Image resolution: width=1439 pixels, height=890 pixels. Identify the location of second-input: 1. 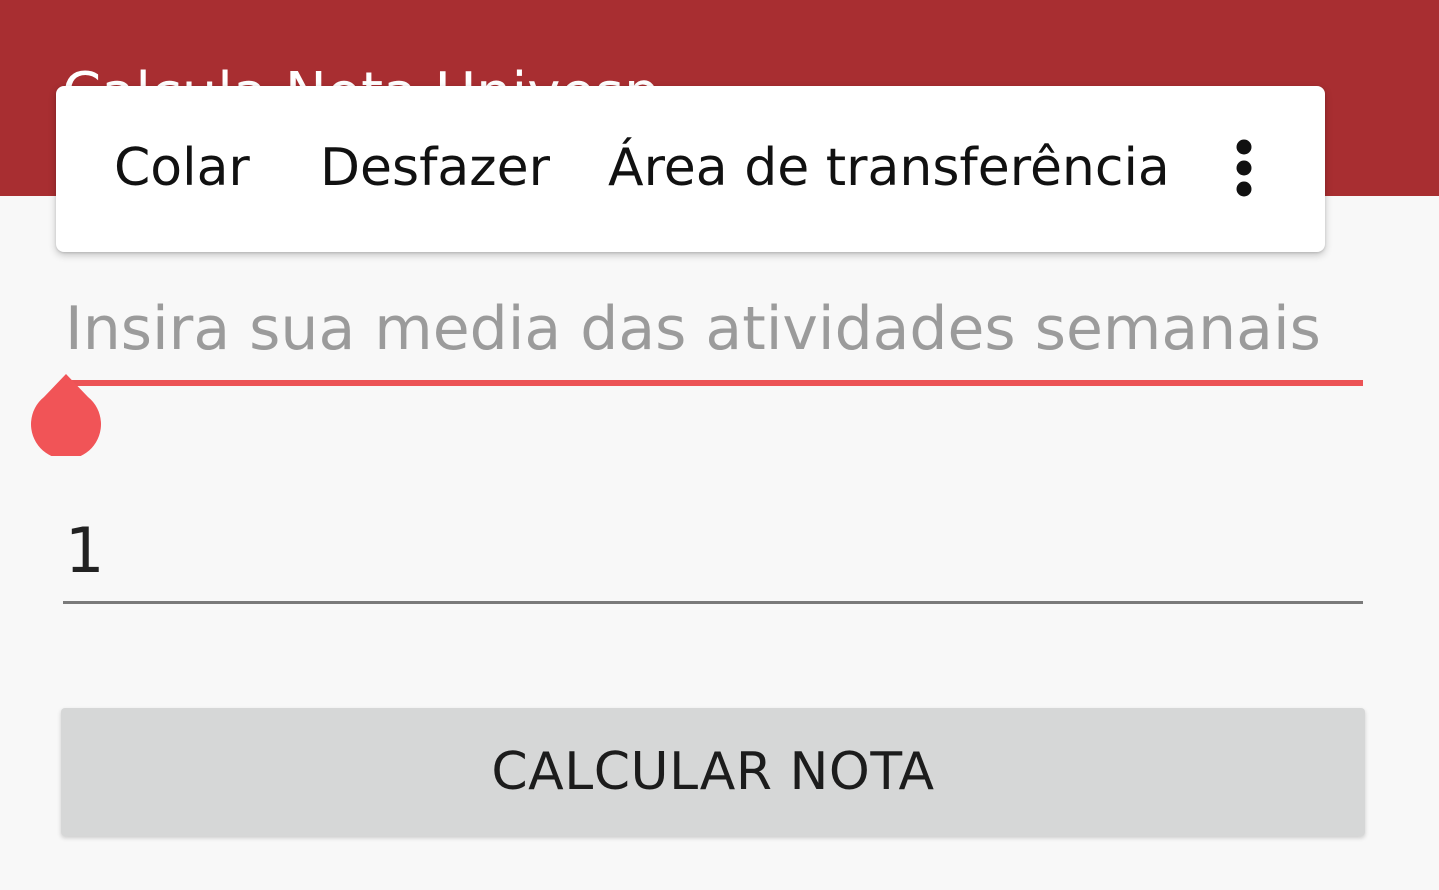
(713, 557).